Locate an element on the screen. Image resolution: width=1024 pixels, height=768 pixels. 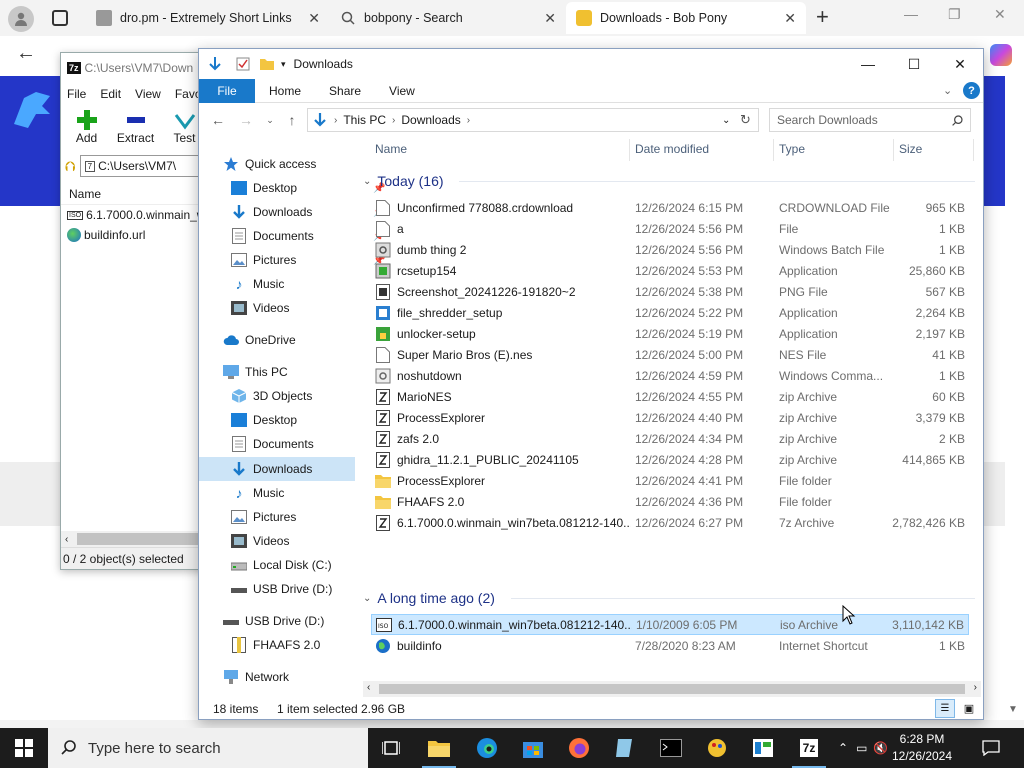
start-button is located at coordinates (24, 748).